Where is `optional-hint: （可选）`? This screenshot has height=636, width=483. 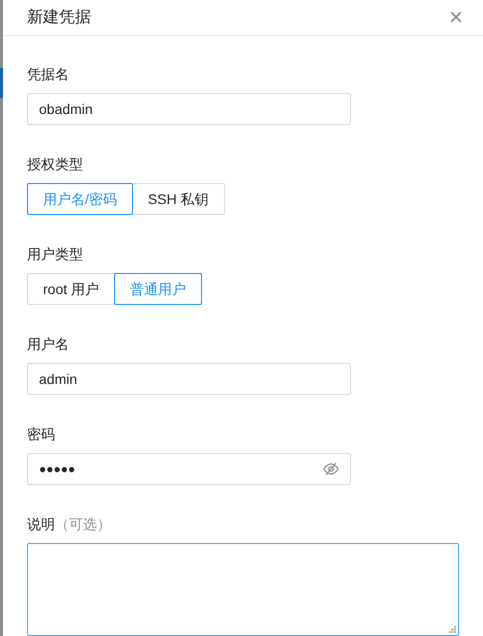 optional-hint: （可选） is located at coordinates (83, 524).